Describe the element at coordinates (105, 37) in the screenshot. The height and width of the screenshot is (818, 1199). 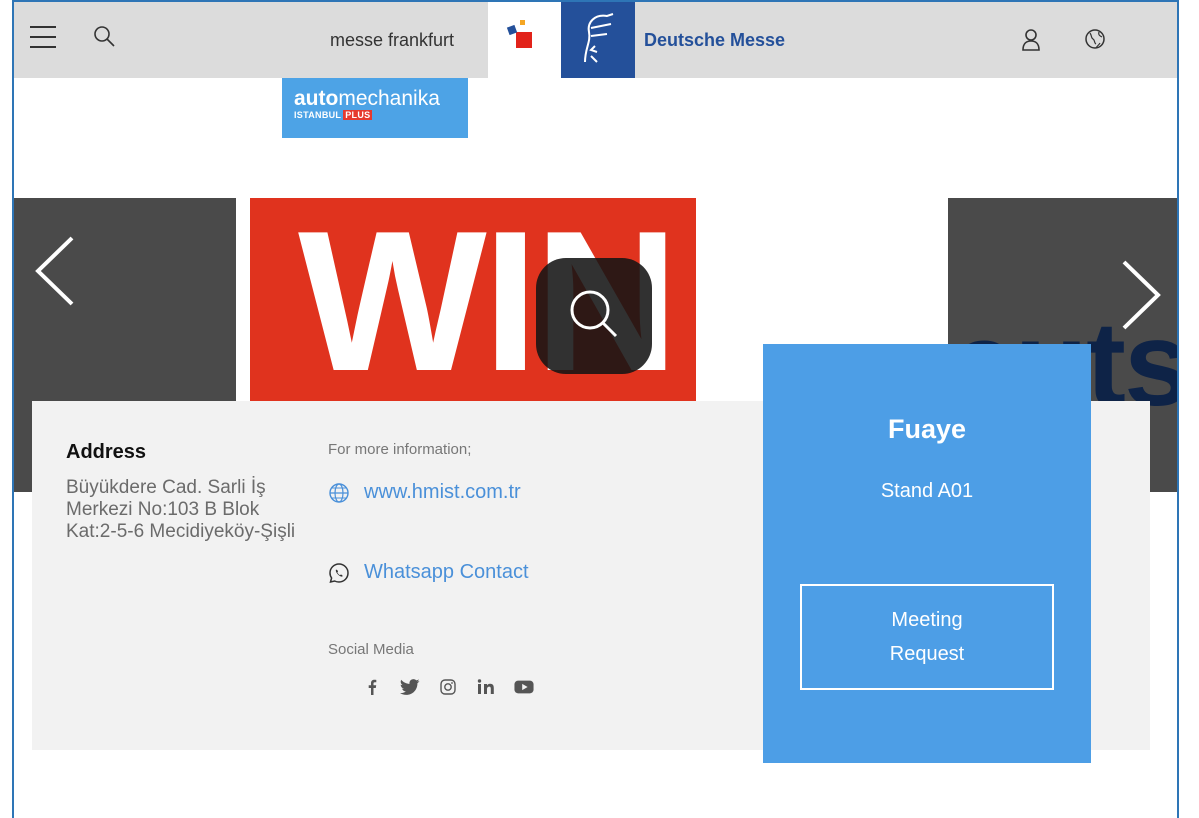
I see `search-icon` at that location.